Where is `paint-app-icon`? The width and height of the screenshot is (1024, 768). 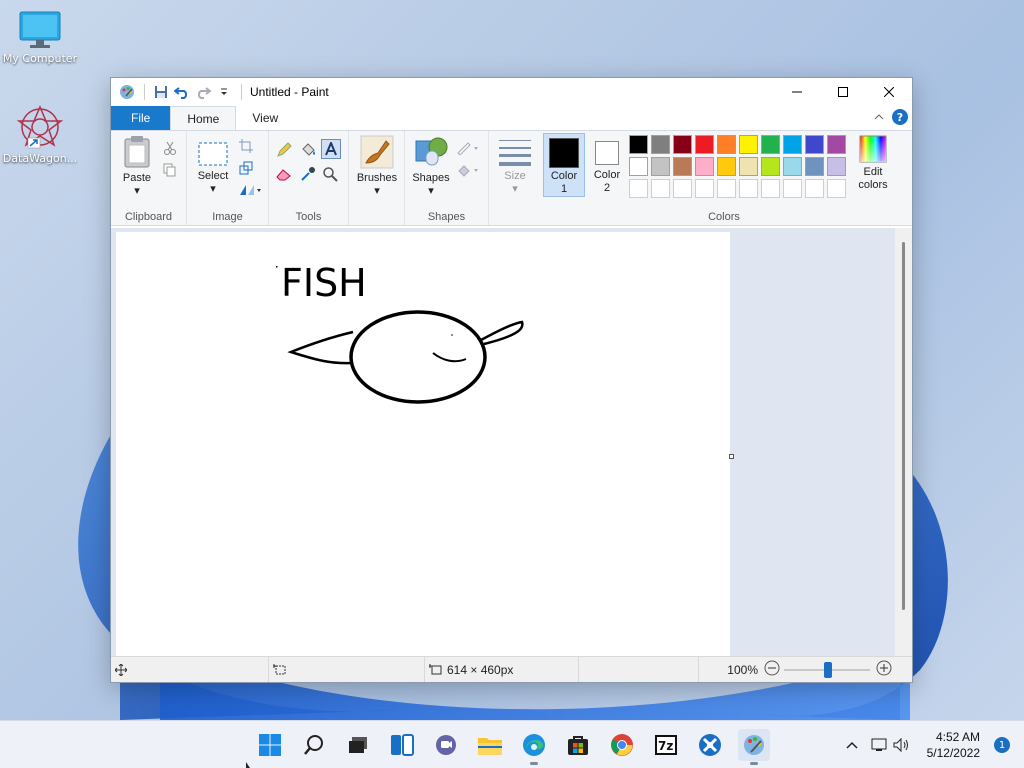 paint-app-icon is located at coordinates (127, 92).